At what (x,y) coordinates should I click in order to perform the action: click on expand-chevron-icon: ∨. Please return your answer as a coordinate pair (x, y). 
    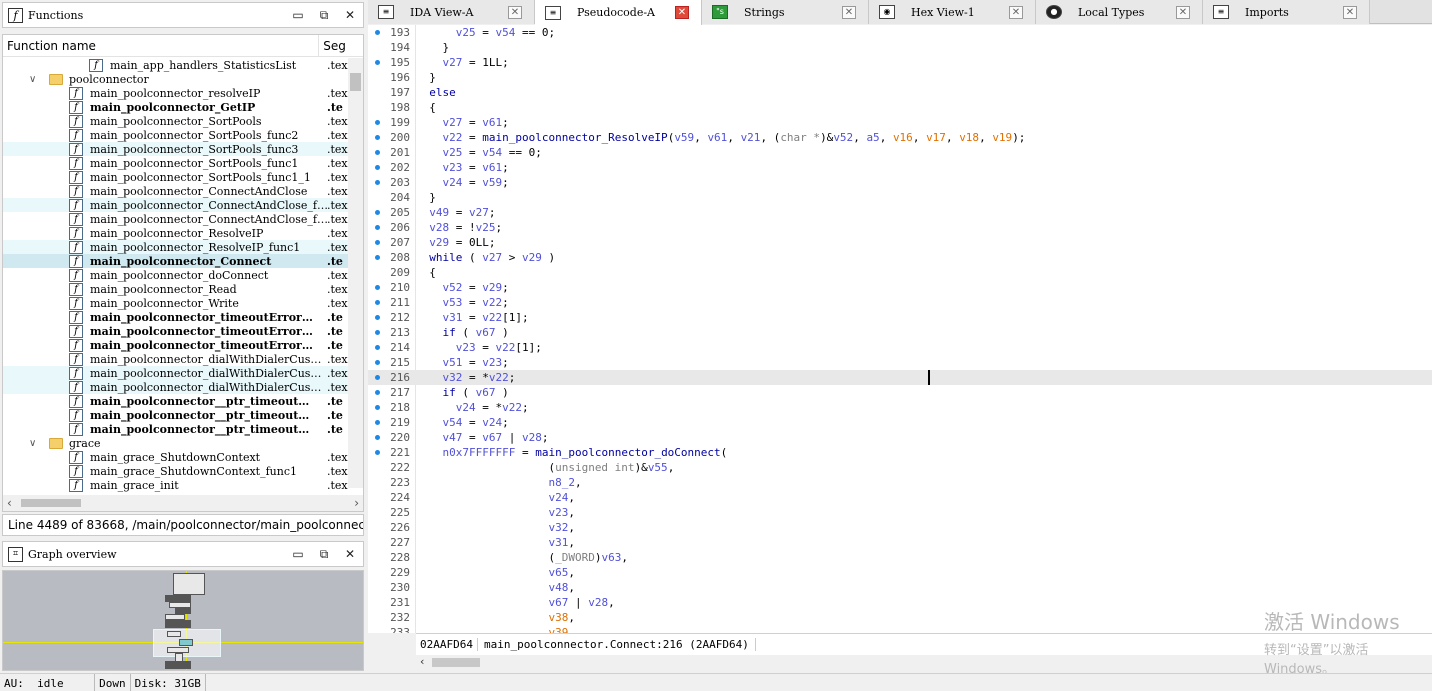
    Looking at the image, I should click on (32, 79).